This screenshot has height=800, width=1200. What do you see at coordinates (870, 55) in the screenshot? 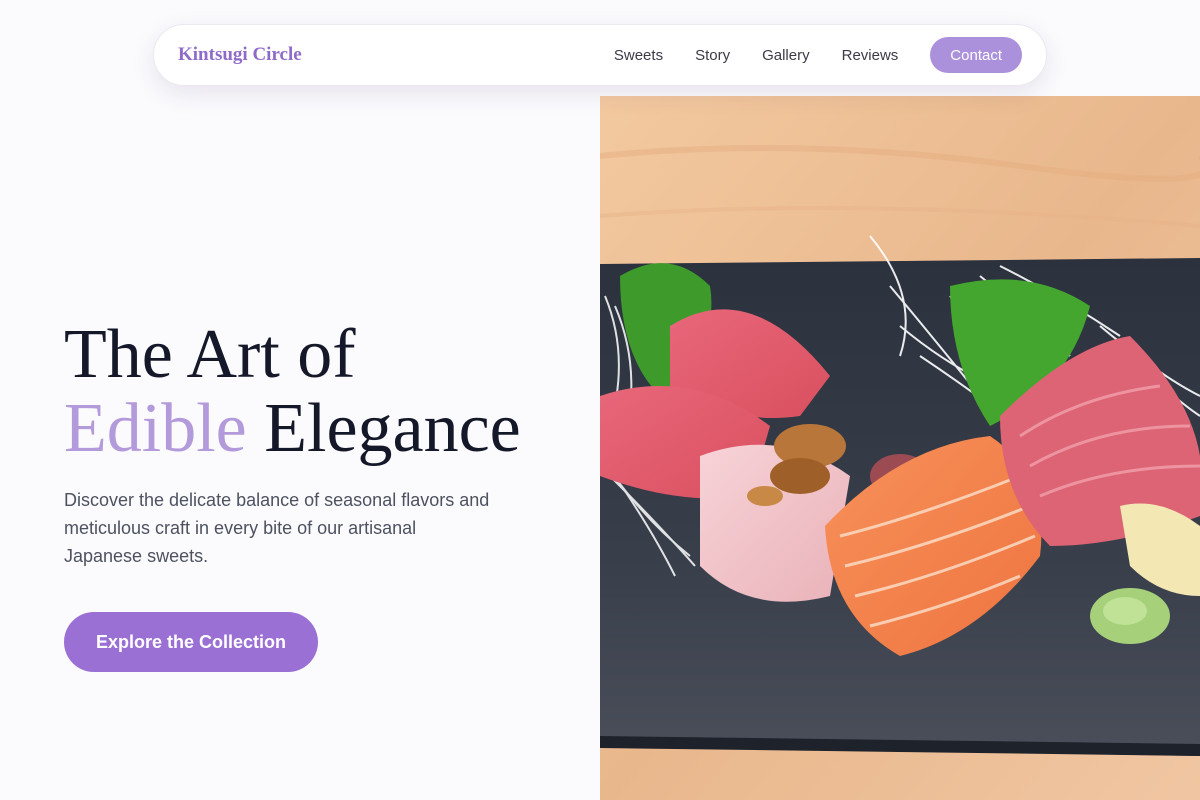
I see `nav-link-reviews: Reviews` at bounding box center [870, 55].